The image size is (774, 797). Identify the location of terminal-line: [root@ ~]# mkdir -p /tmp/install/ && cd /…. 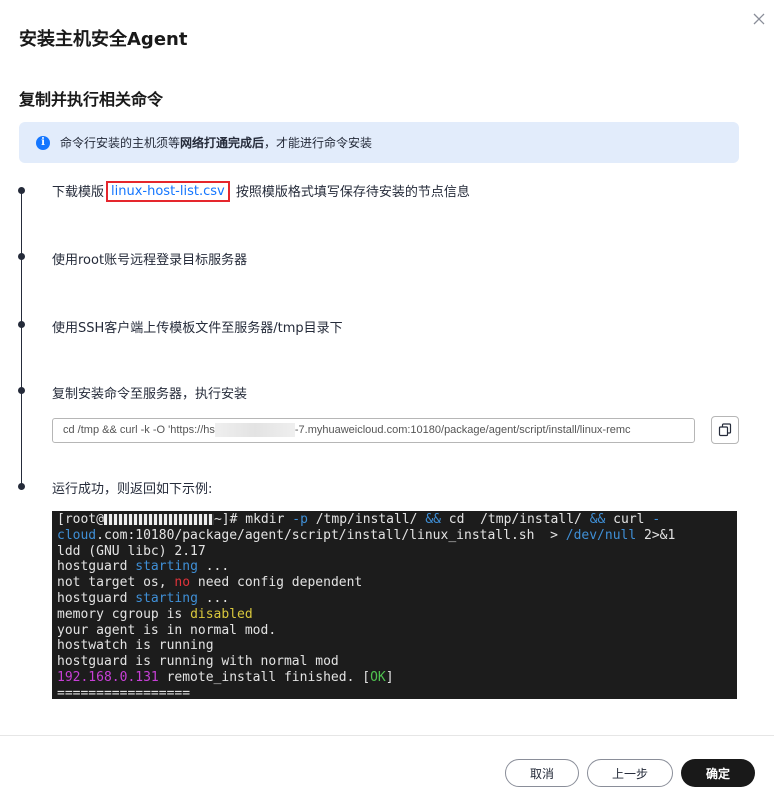
(359, 519).